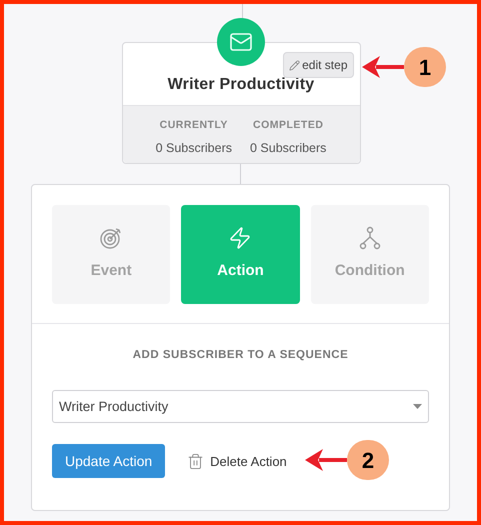 Image resolution: width=481 pixels, height=525 pixels. What do you see at coordinates (195, 461) in the screenshot?
I see `trash-icon` at bounding box center [195, 461].